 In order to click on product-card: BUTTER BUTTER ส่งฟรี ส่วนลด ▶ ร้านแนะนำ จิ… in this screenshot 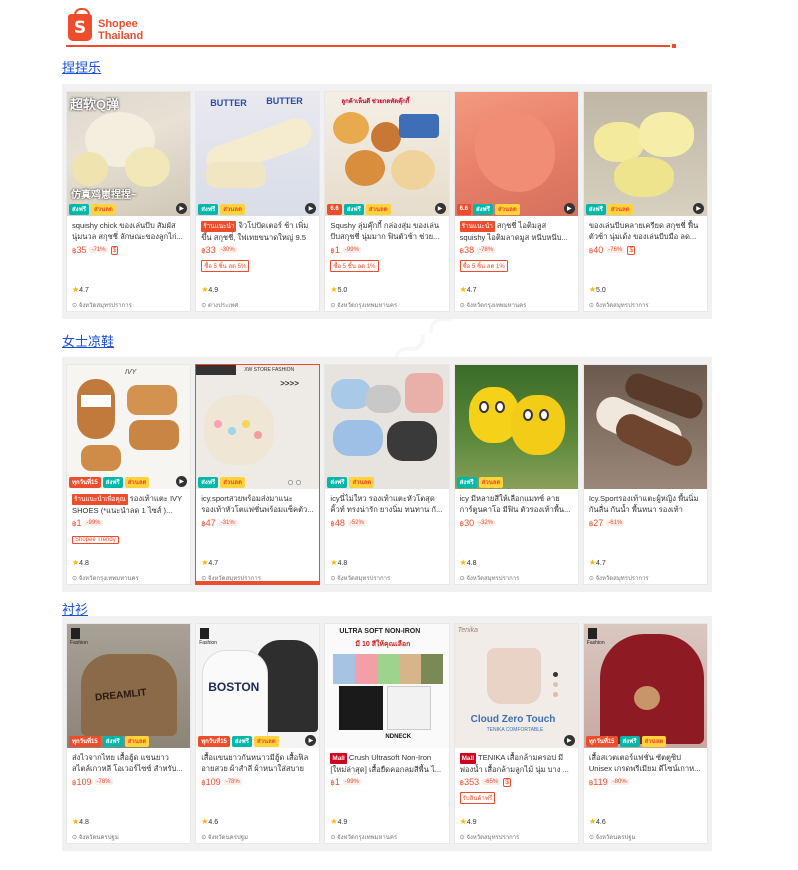, I will do `click(258, 201)`.